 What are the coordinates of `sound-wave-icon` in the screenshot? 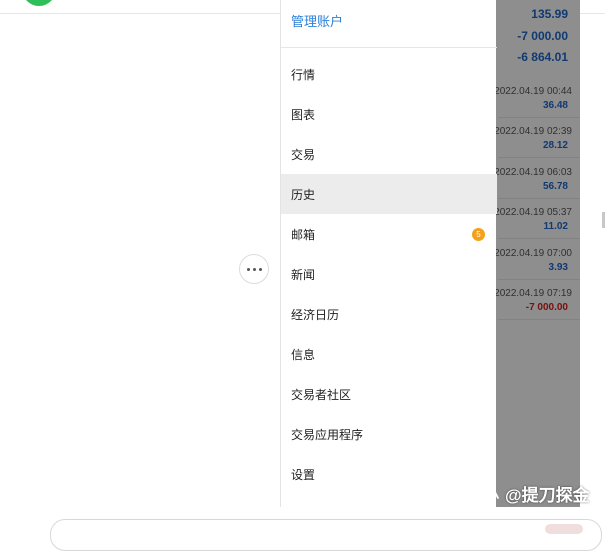 It's located at (493, 492).